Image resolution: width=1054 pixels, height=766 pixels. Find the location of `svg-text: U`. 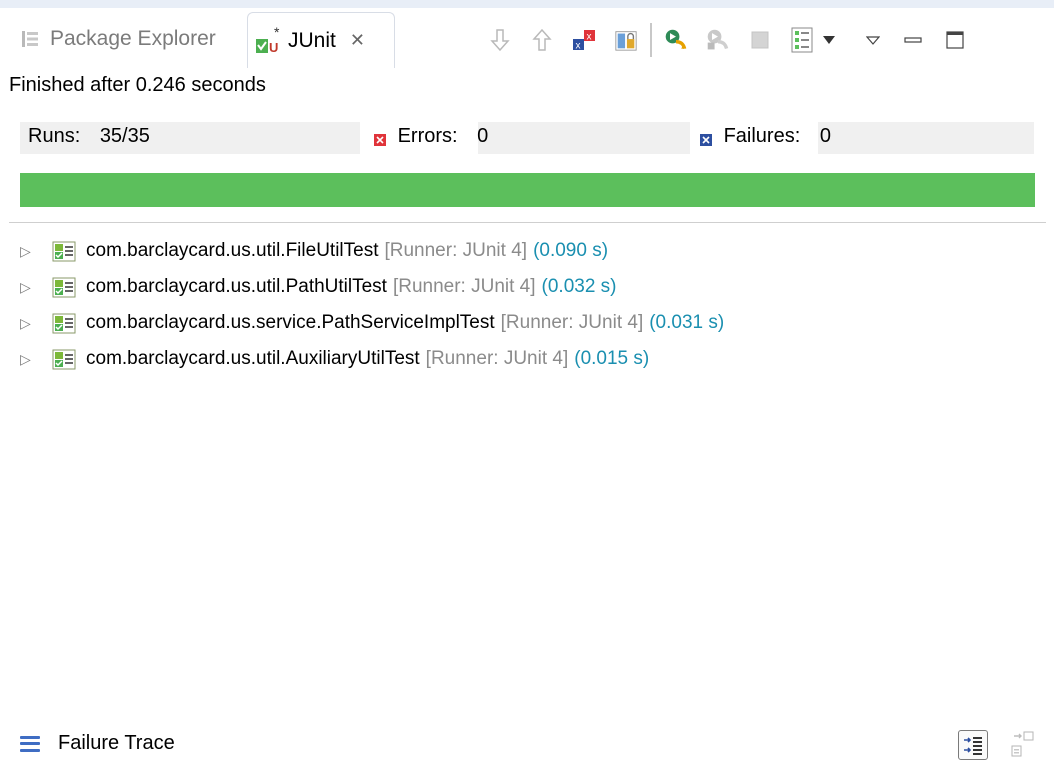

svg-text: U is located at coordinates (273, 47).